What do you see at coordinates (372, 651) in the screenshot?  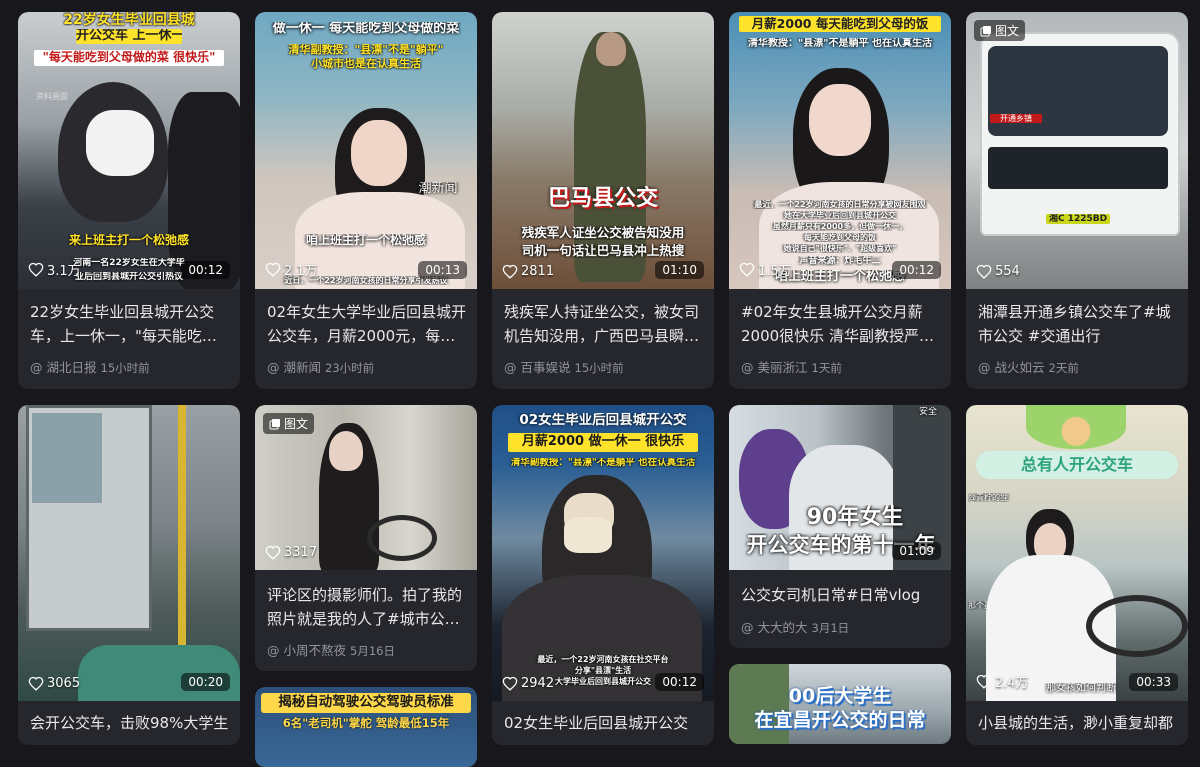 I see `publish-time: 5月16日` at bounding box center [372, 651].